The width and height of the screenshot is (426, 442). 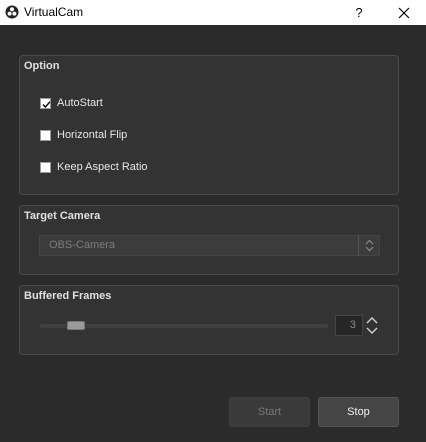 What do you see at coordinates (82, 245) in the screenshot?
I see `target-camera-selected: OBS-Camera` at bounding box center [82, 245].